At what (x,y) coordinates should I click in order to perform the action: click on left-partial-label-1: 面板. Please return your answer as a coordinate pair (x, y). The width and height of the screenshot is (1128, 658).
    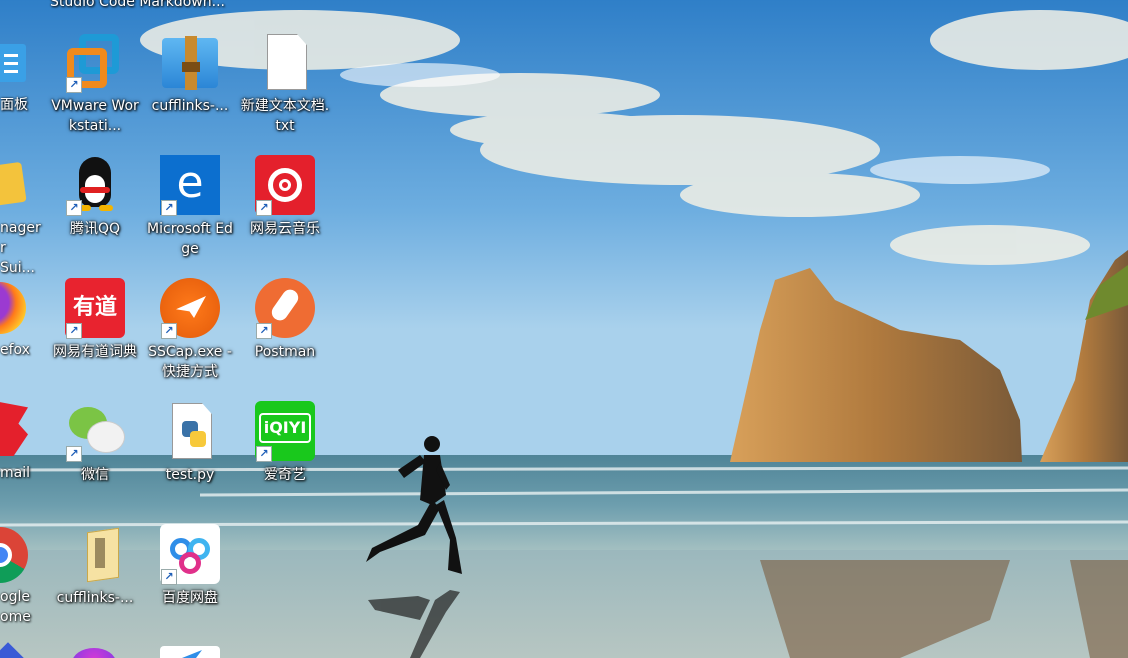
    Looking at the image, I should click on (14, 105).